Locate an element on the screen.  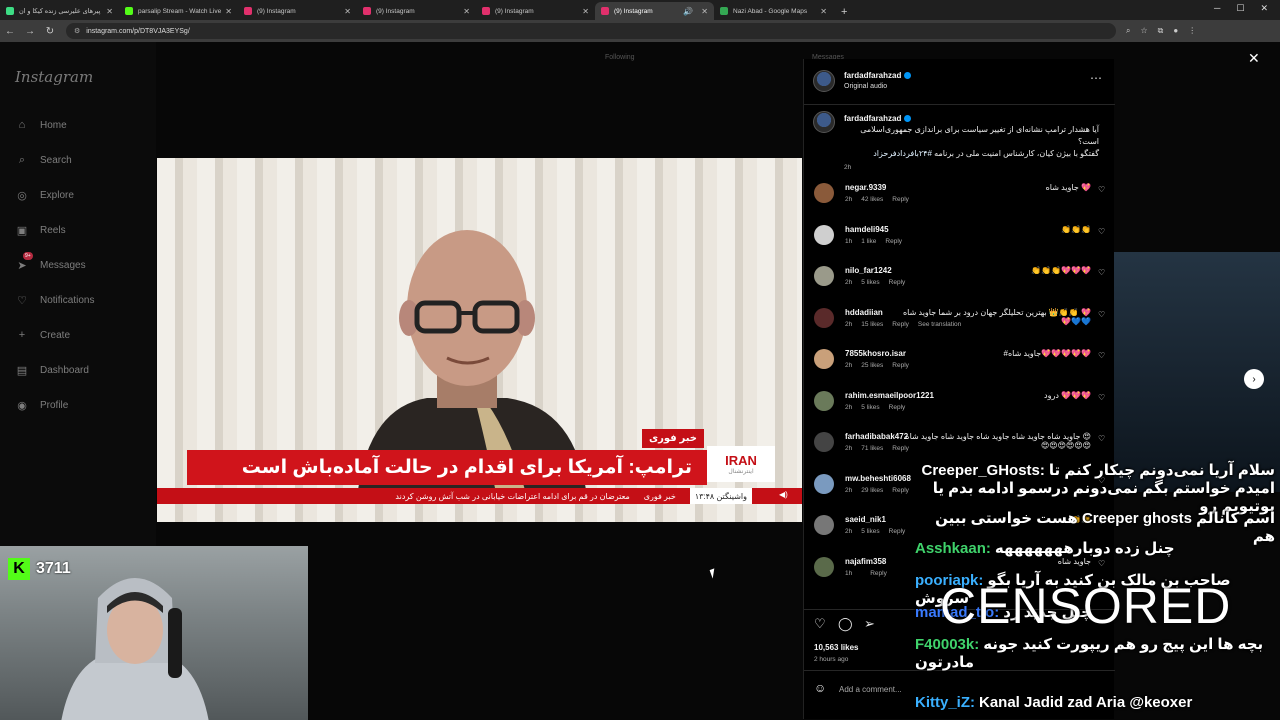
address-bar: ⚙ instagram.com/p/DT8VJA3EYSg/ is located at coordinates (591, 31).